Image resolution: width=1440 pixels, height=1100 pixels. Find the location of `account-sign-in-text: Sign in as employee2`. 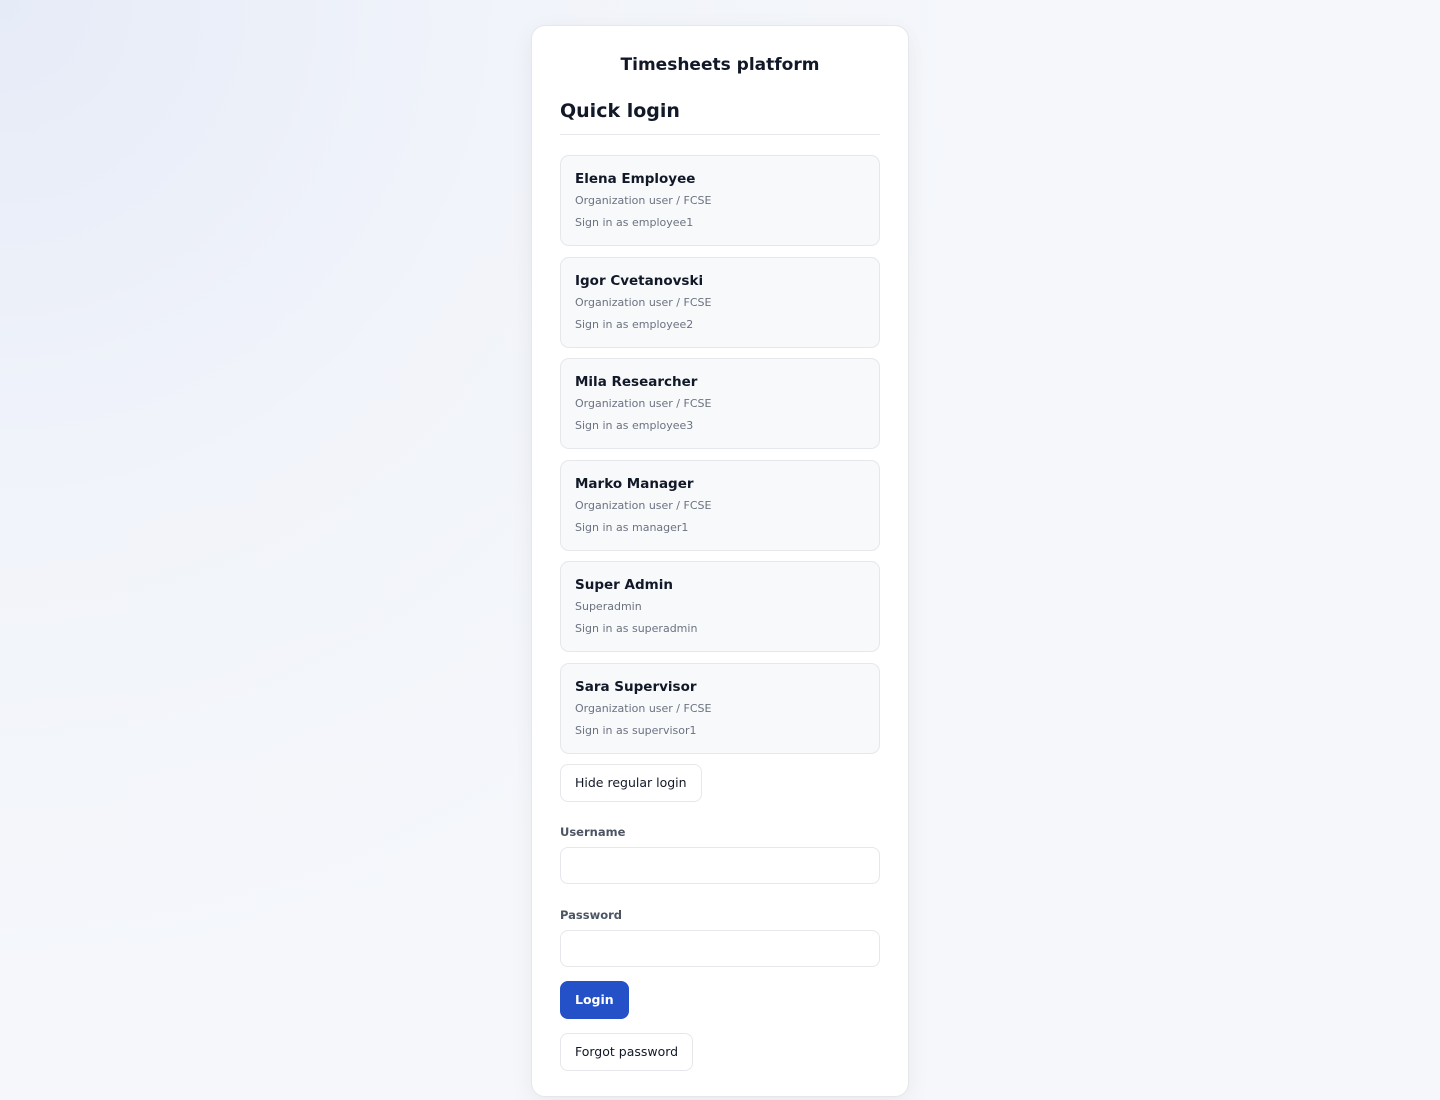

account-sign-in-text: Sign in as employee2 is located at coordinates (634, 324).